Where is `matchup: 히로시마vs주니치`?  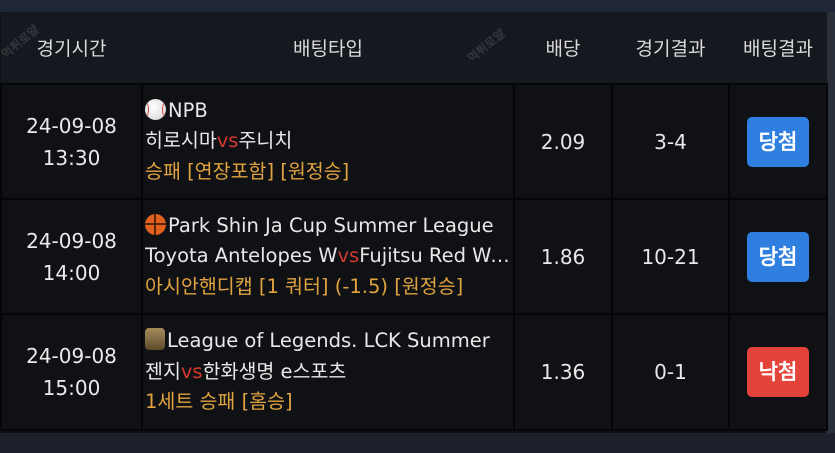
matchup: 히로시마vs주니치 is located at coordinates (328, 141).